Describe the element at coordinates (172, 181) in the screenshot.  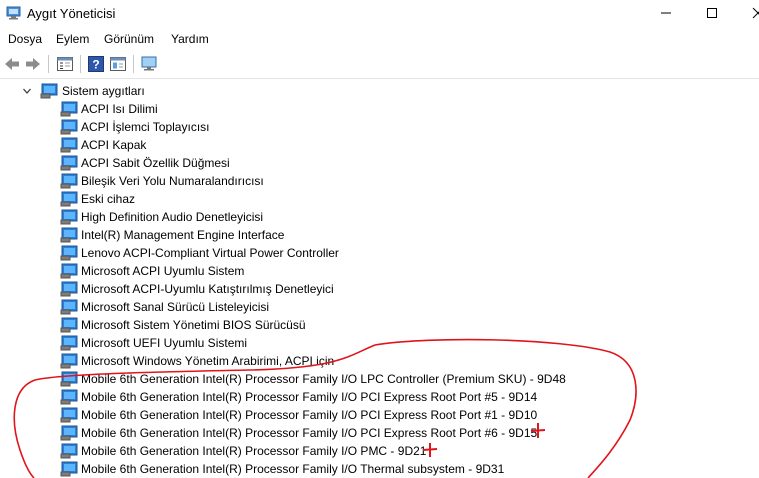
I see `device-label: Bileşik Veri Yolu Numaralandırıcısı` at that location.